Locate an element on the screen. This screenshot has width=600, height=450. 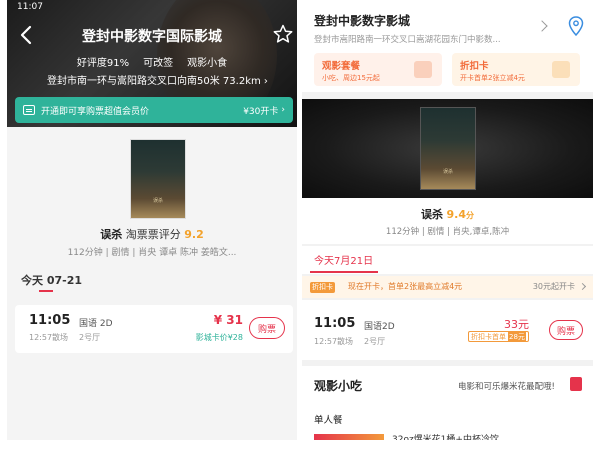
snack-section-desc: 电影和可乐爆米花最配哦! is located at coordinates (506, 387).